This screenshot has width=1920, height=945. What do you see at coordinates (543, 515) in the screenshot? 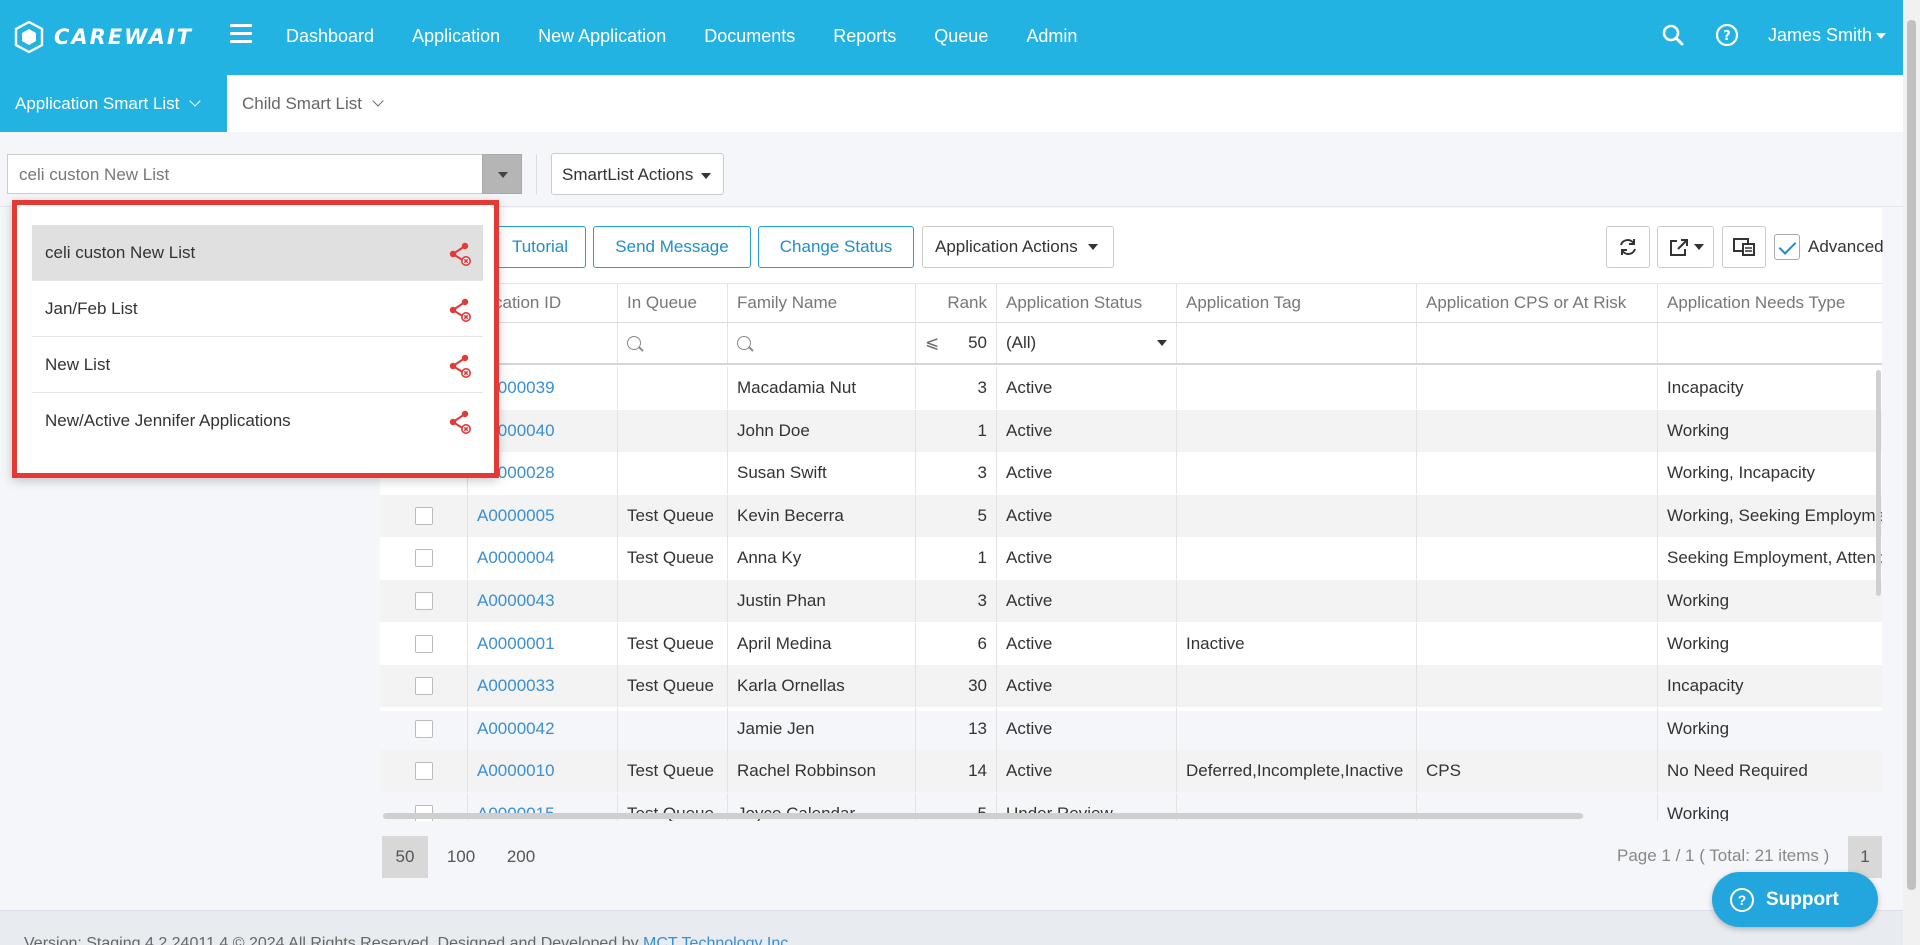
I see `cell-application-id: A0000005` at bounding box center [543, 515].